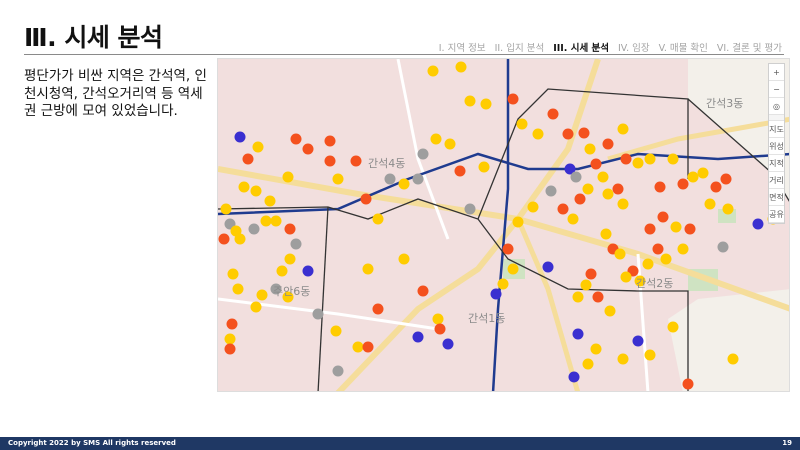 This screenshot has width=800, height=450. What do you see at coordinates (776, 72) in the screenshot?
I see `zoom-in-button: +` at bounding box center [776, 72].